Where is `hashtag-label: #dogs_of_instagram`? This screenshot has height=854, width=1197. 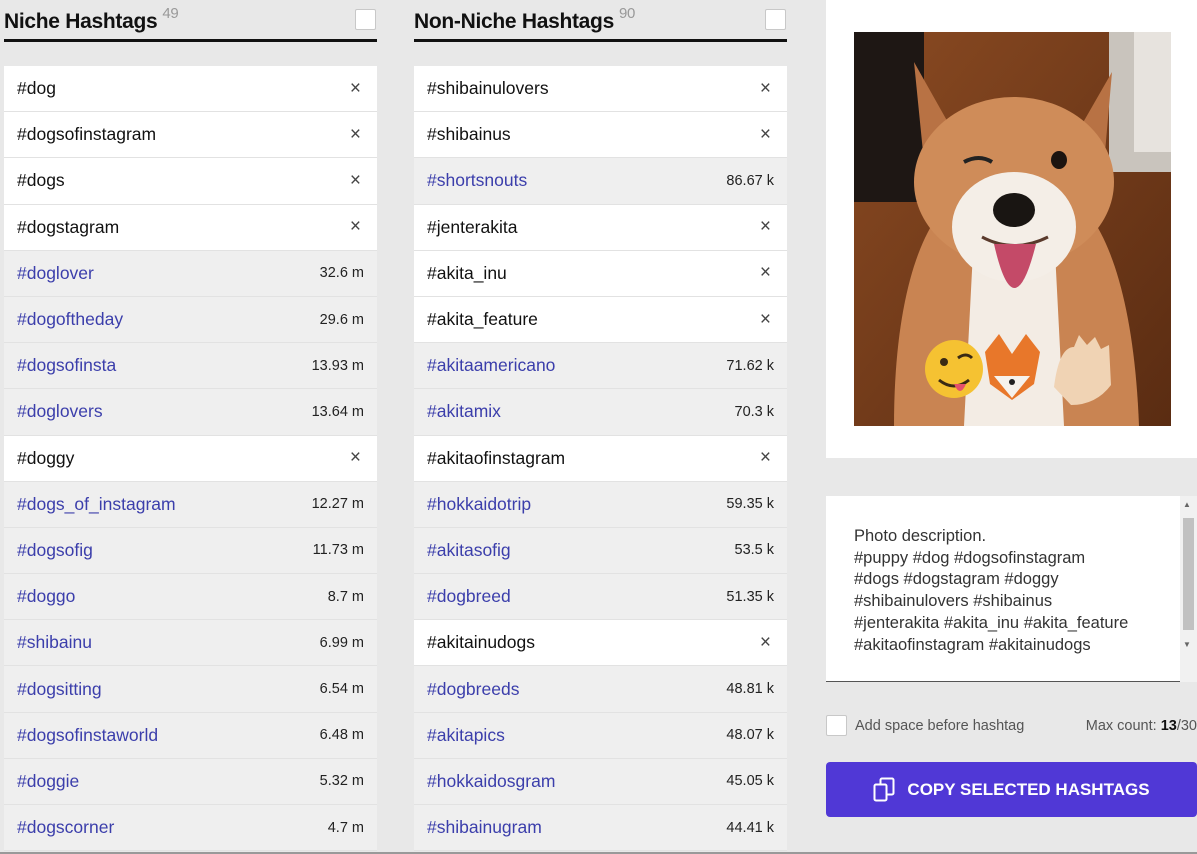
hashtag-label: #dogs_of_instagram is located at coordinates (96, 503).